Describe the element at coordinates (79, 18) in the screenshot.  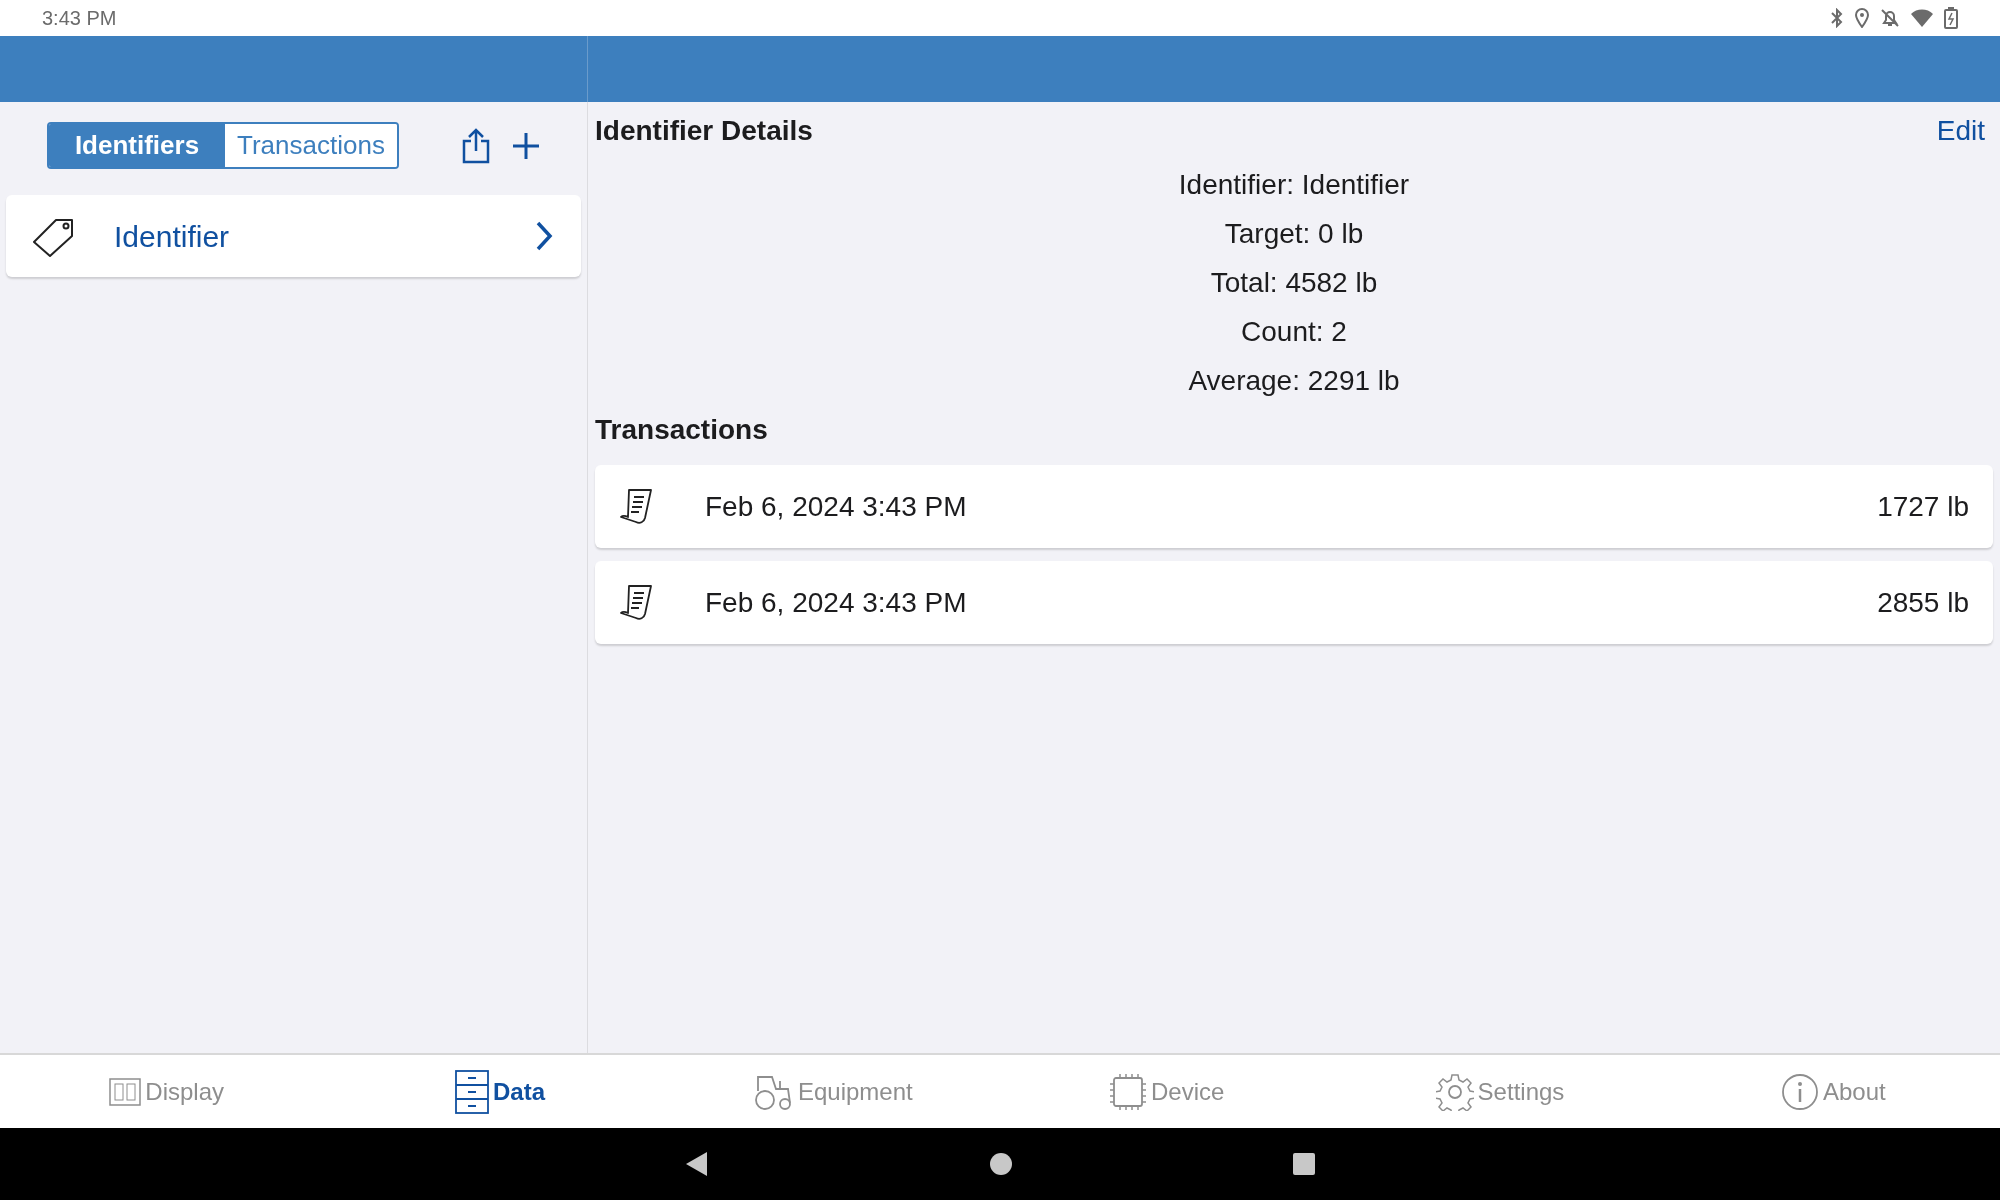
I see `status-time: 3:43 PM` at that location.